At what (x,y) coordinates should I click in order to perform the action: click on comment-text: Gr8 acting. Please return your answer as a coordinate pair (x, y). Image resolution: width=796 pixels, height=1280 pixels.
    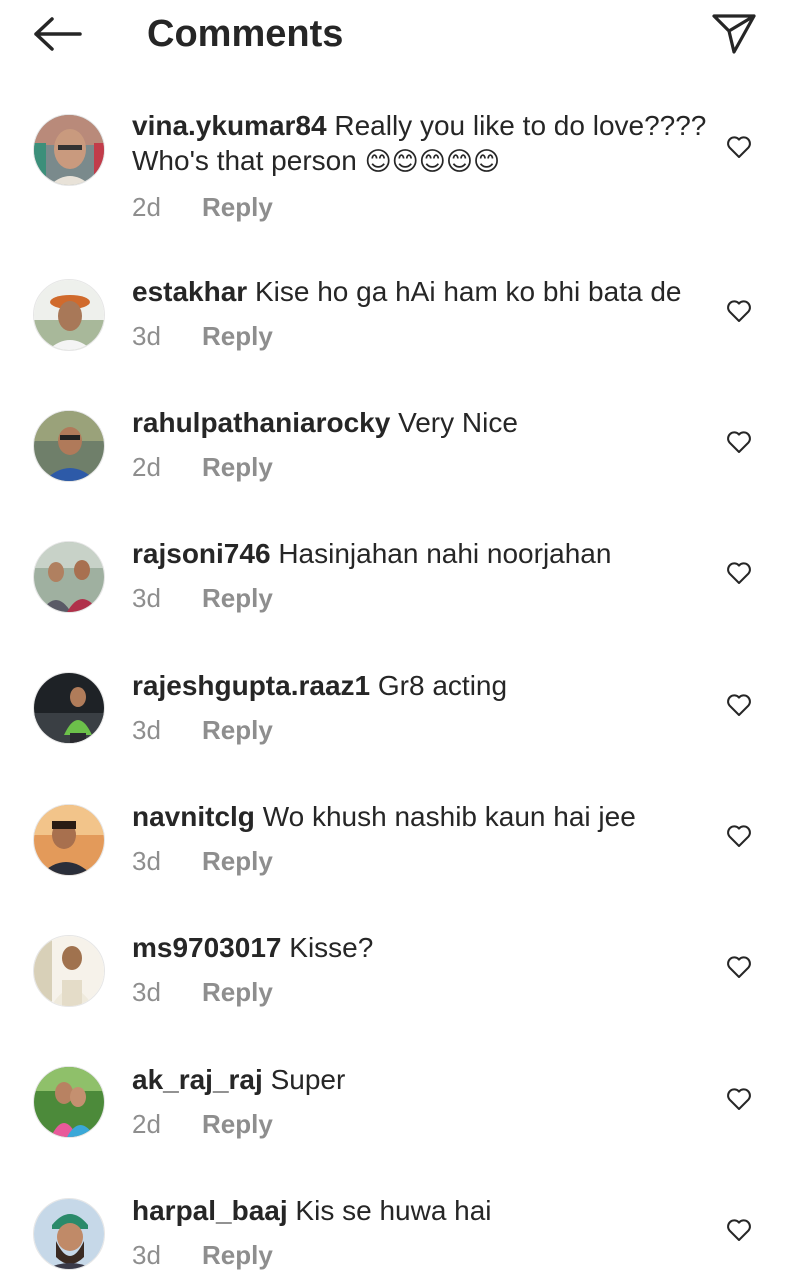
    Looking at the image, I should click on (442, 685).